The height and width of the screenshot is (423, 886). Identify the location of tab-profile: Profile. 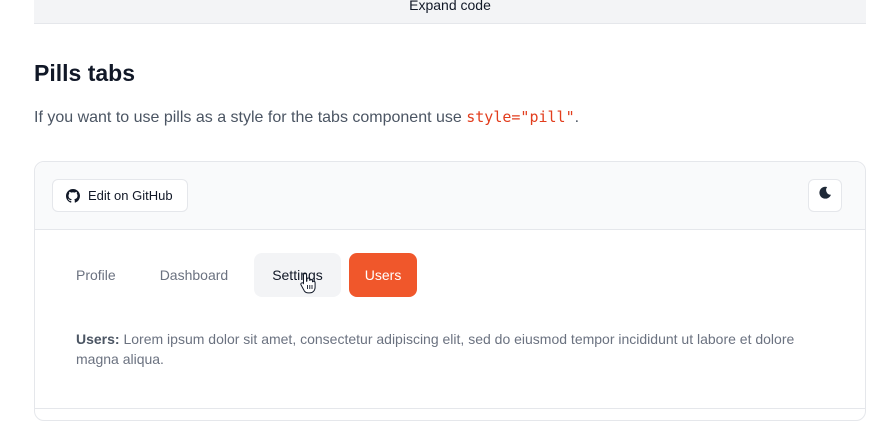
(96, 275).